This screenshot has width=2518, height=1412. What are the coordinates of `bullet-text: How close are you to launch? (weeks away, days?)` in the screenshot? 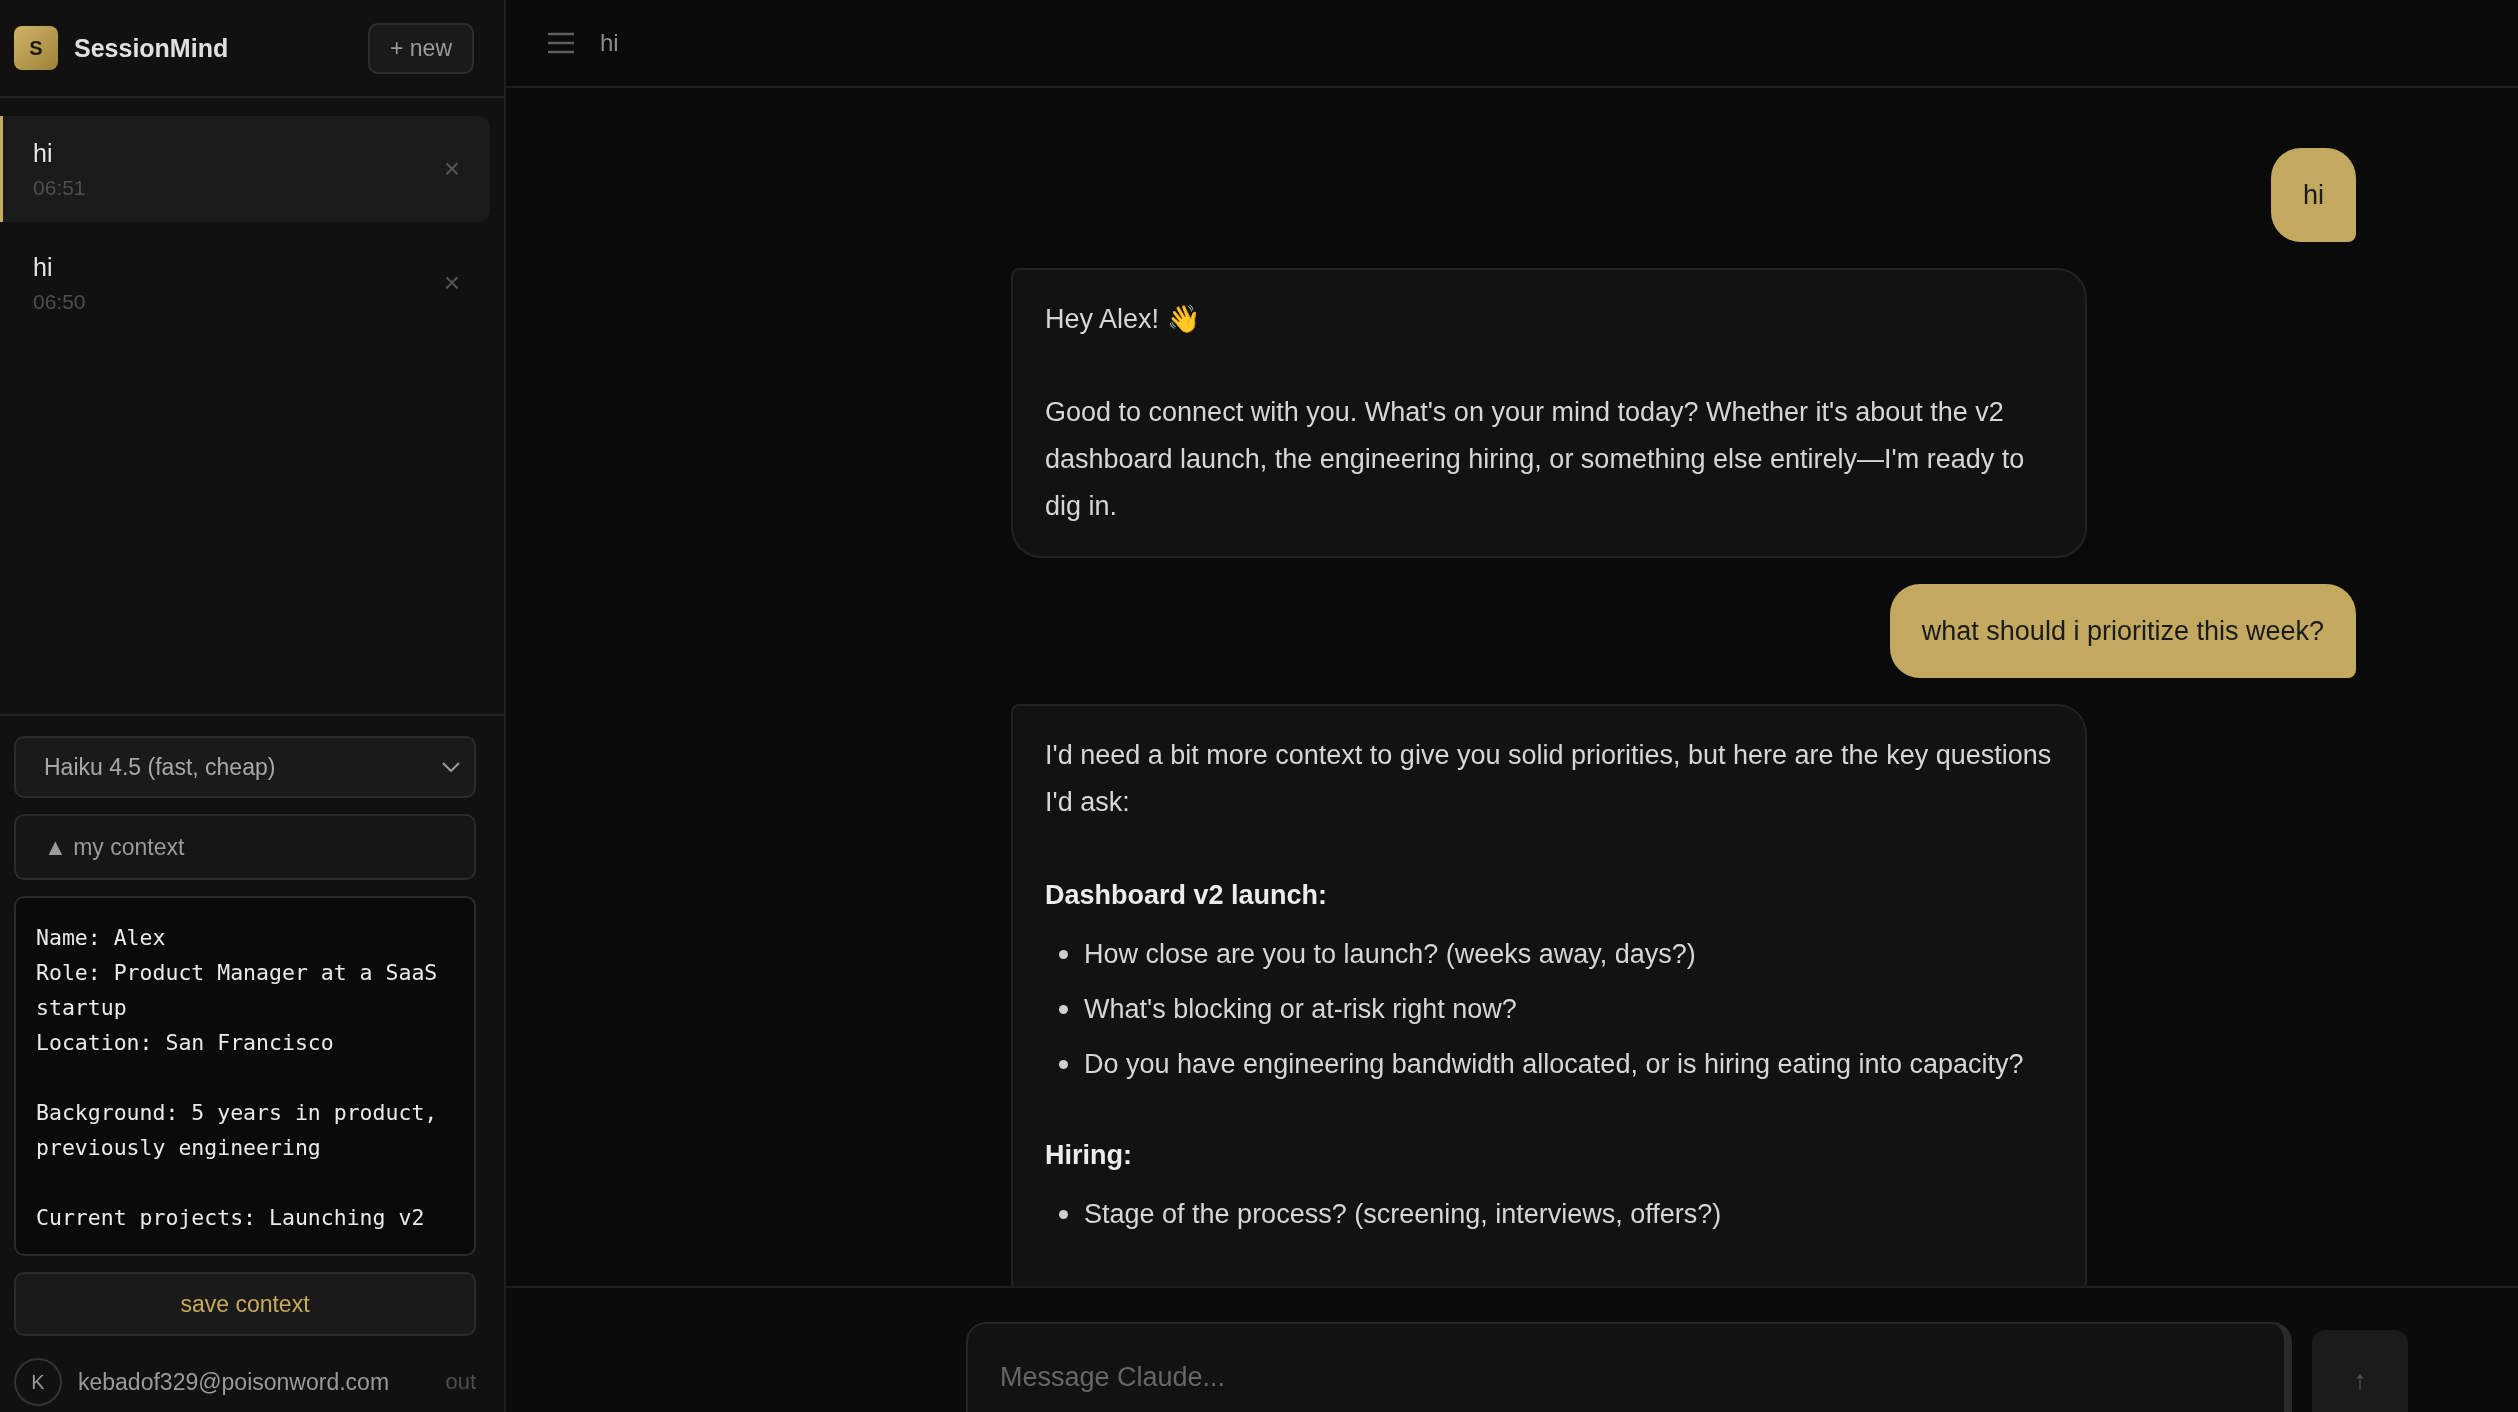 It's located at (1390, 954).